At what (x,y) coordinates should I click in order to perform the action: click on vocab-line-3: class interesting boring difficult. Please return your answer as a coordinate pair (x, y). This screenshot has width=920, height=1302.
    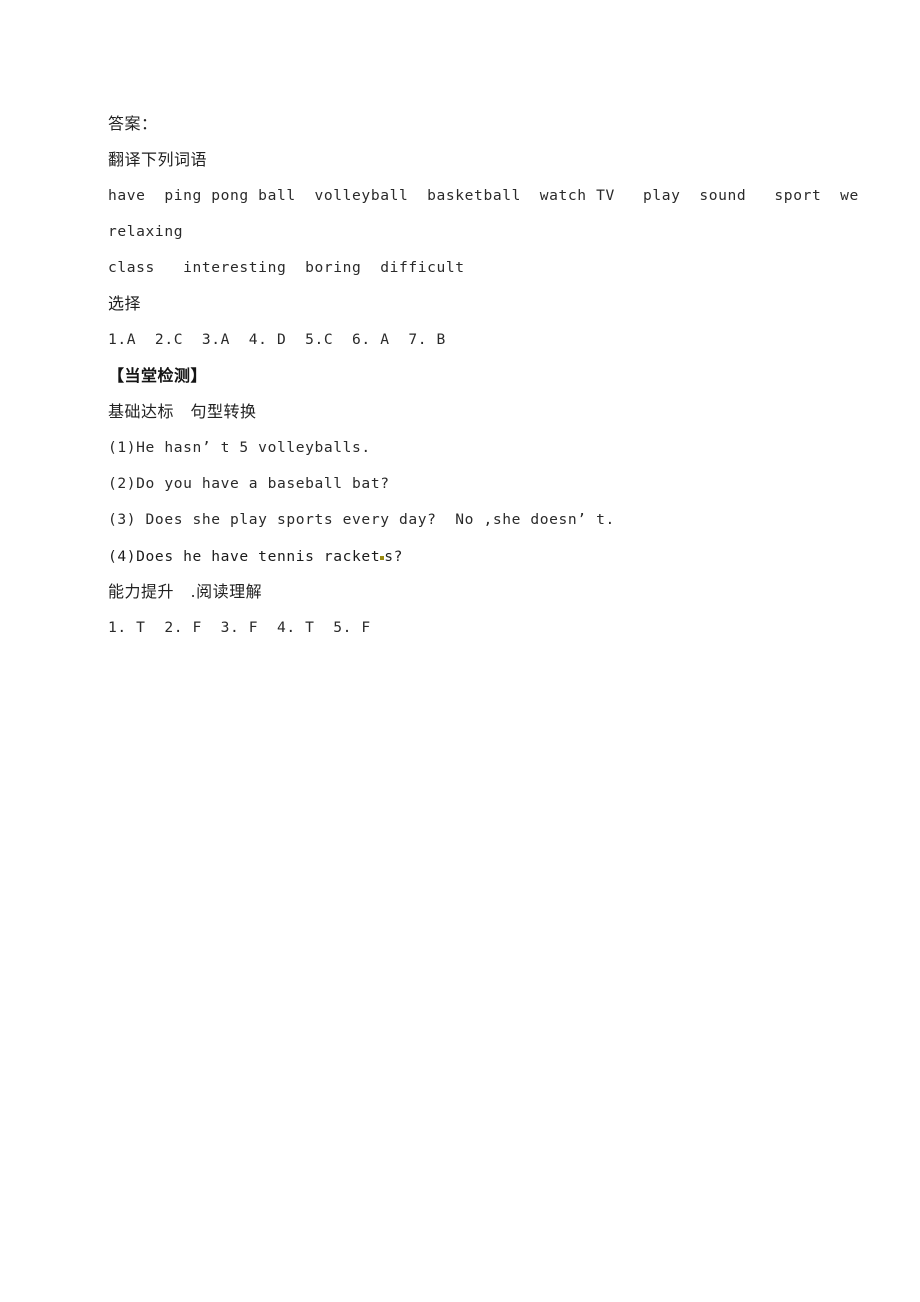
    Looking at the image, I should click on (286, 267).